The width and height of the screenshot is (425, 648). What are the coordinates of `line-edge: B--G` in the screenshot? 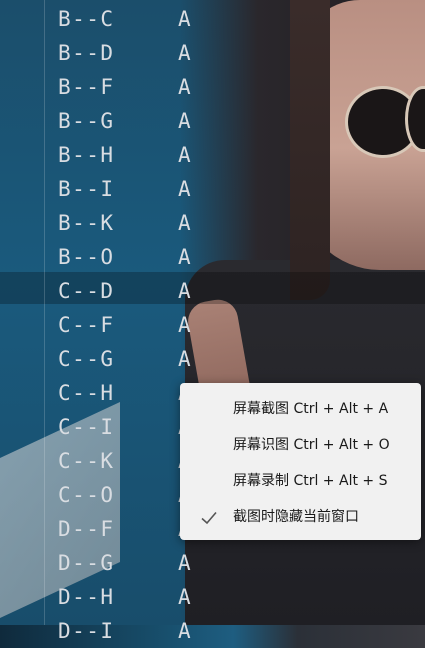 It's located at (86, 121).